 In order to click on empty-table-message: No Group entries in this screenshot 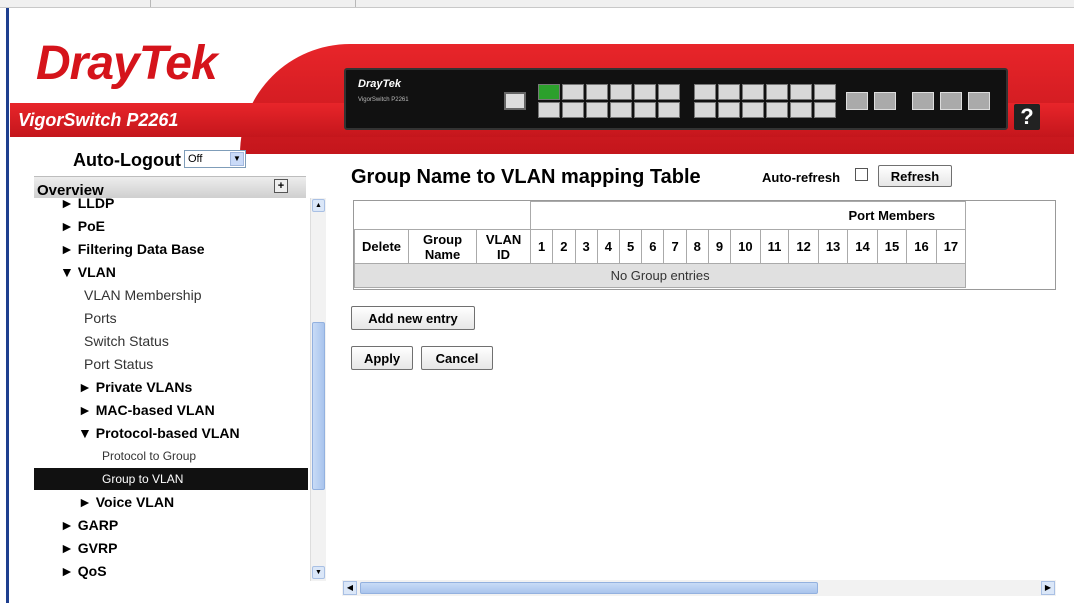, I will do `click(660, 275)`.